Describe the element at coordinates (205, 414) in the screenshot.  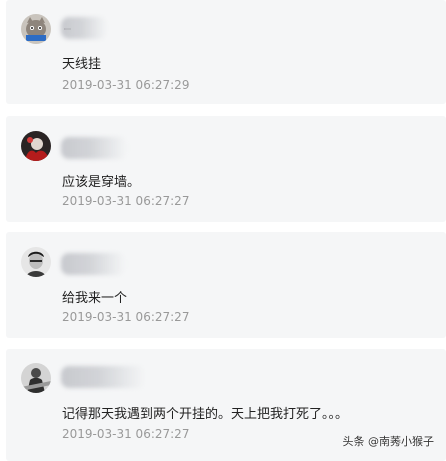
I see `comment-text: 记得那天我遇到两个开挂的。天上把我打死了。。。` at that location.